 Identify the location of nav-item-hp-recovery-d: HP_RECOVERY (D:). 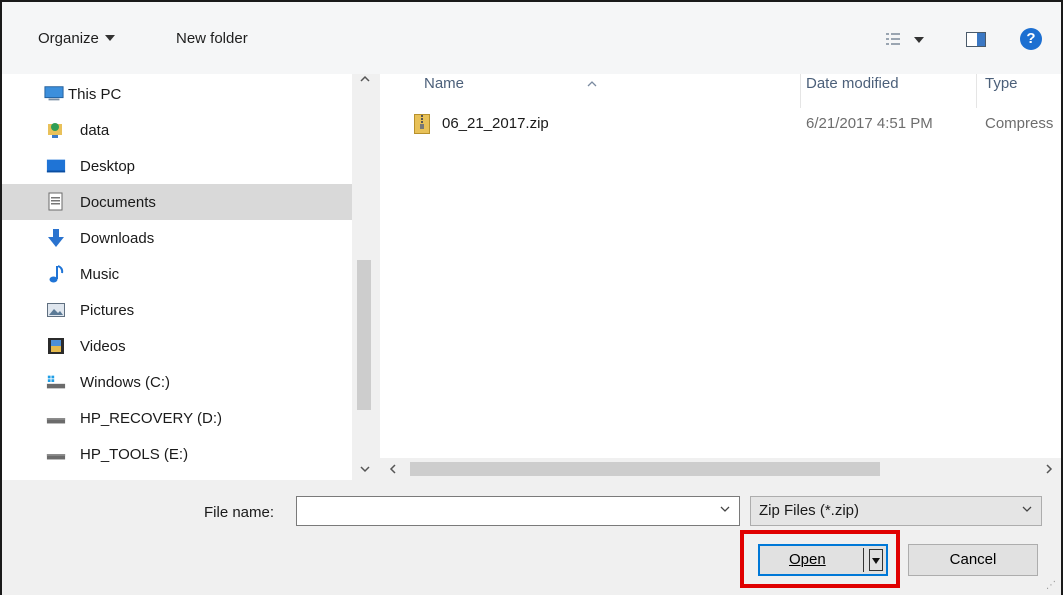
(177, 418).